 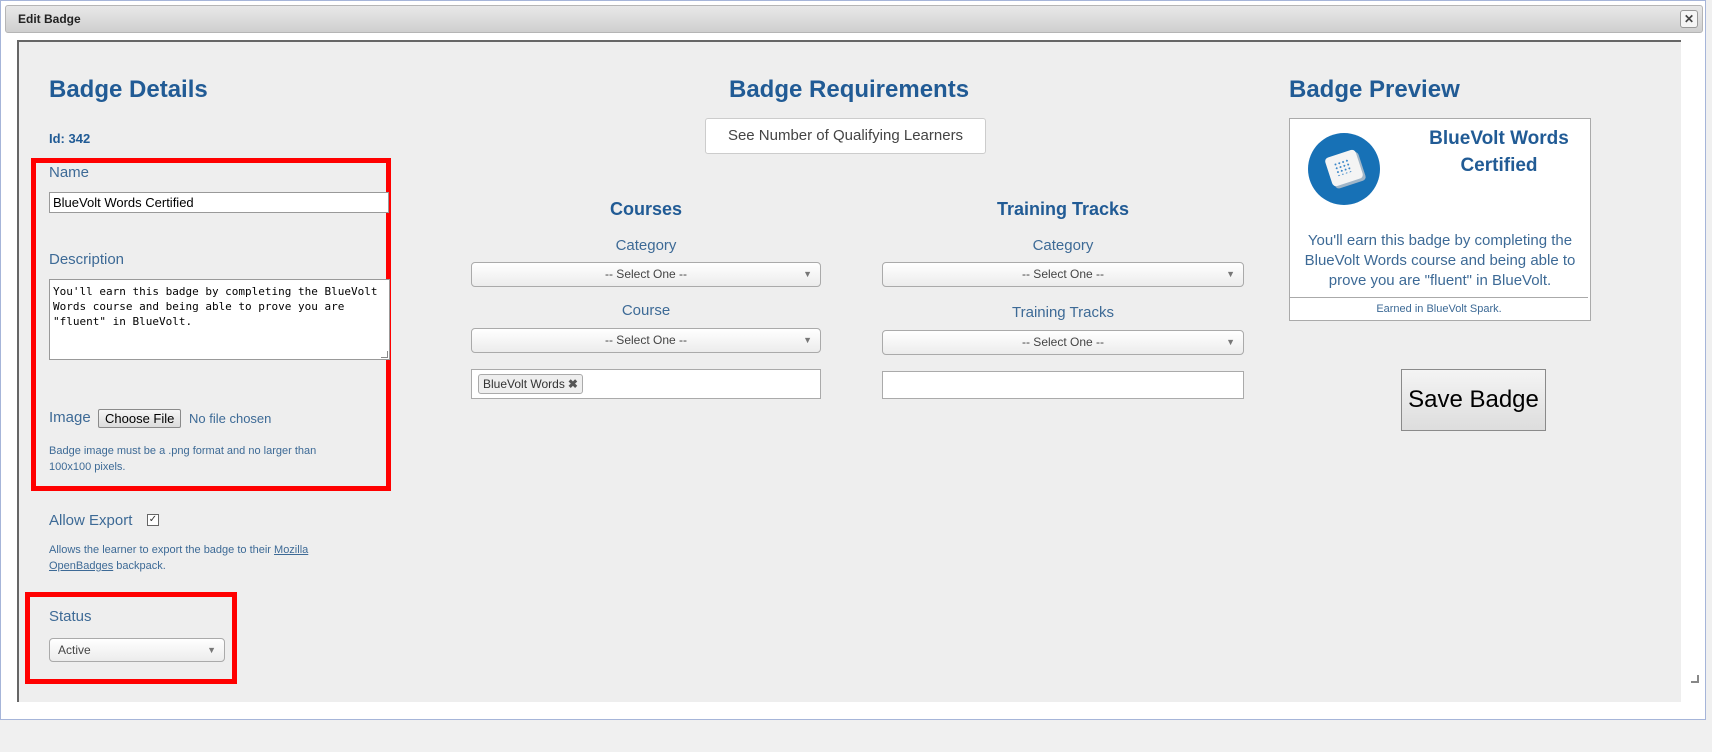 What do you see at coordinates (230, 418) in the screenshot?
I see `no-file-chosen-text: No file chosen` at bounding box center [230, 418].